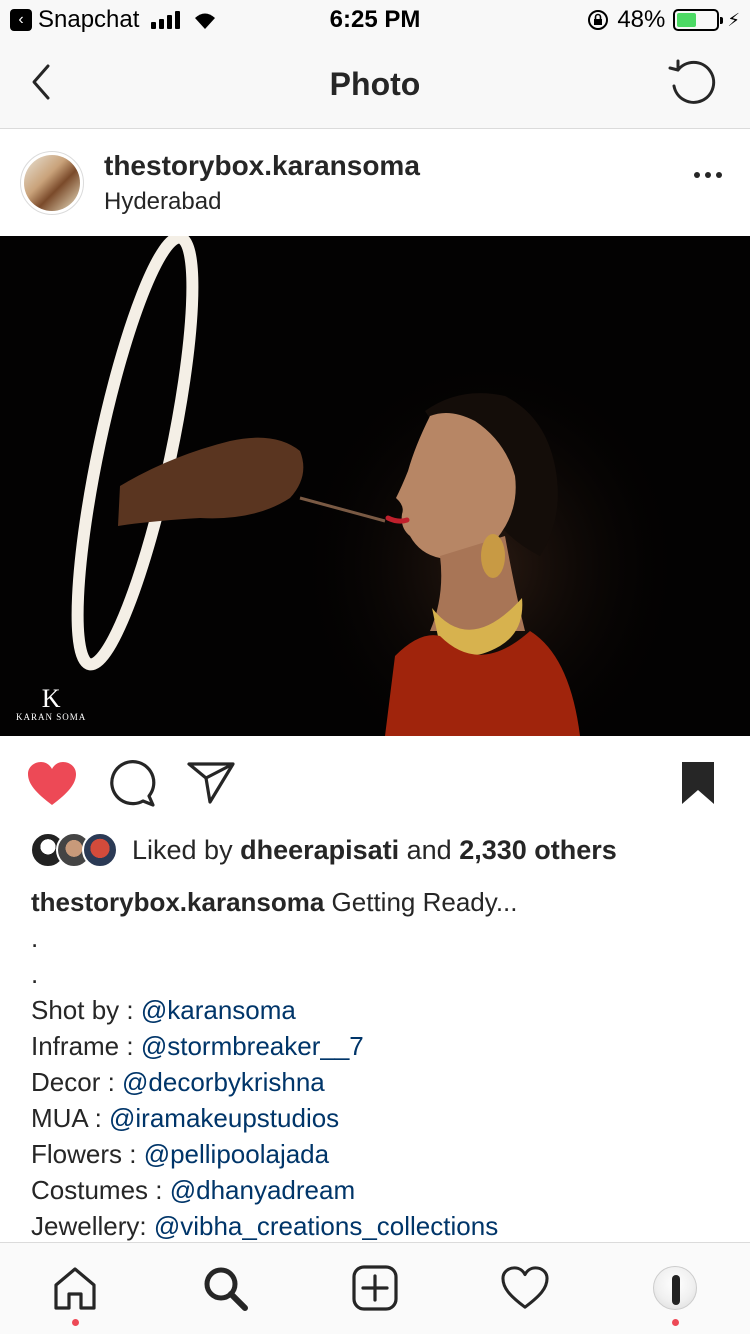 Image resolution: width=750 pixels, height=1334 pixels. I want to click on credit-line: Flowers : @pellipoolajada, so click(180, 1154).